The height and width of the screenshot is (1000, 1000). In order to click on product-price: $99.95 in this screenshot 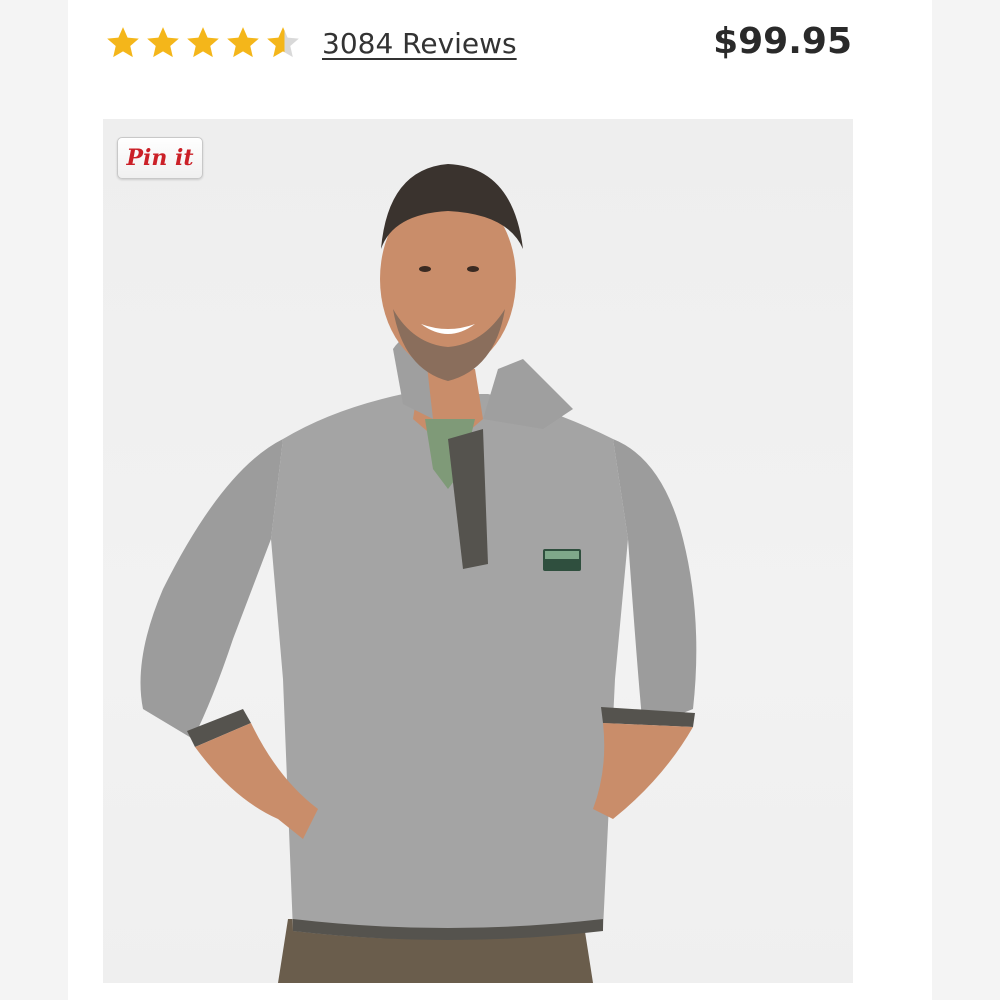, I will do `click(782, 41)`.